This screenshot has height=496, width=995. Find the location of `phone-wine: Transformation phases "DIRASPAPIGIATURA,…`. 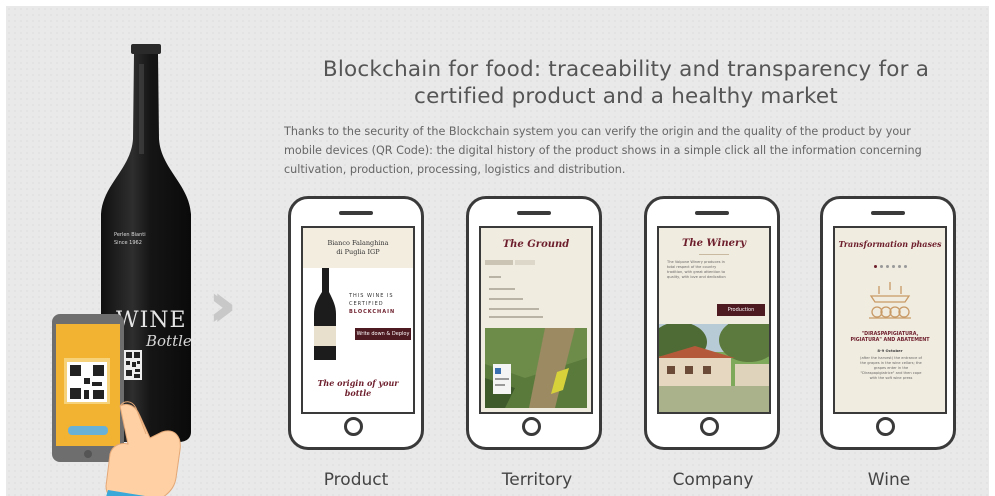

phone-wine: Transformation phases "DIRASPAPIGIATURA,… is located at coordinates (888, 323).